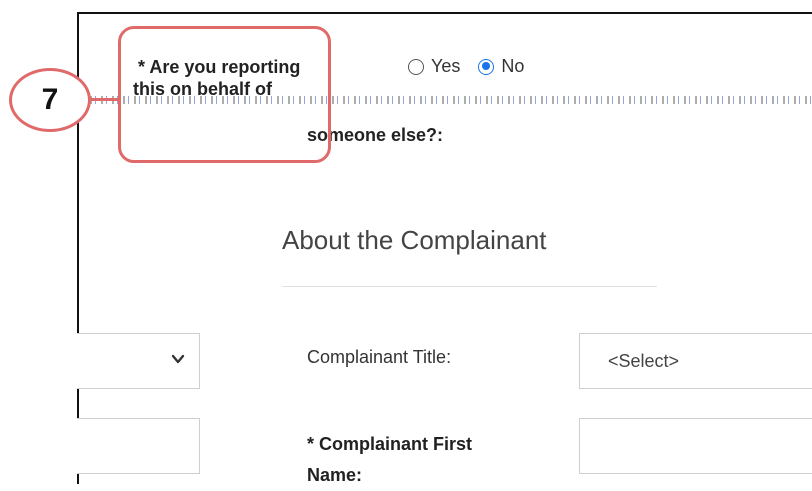  What do you see at coordinates (512, 66) in the screenshot?
I see `radio-no-label: No` at bounding box center [512, 66].